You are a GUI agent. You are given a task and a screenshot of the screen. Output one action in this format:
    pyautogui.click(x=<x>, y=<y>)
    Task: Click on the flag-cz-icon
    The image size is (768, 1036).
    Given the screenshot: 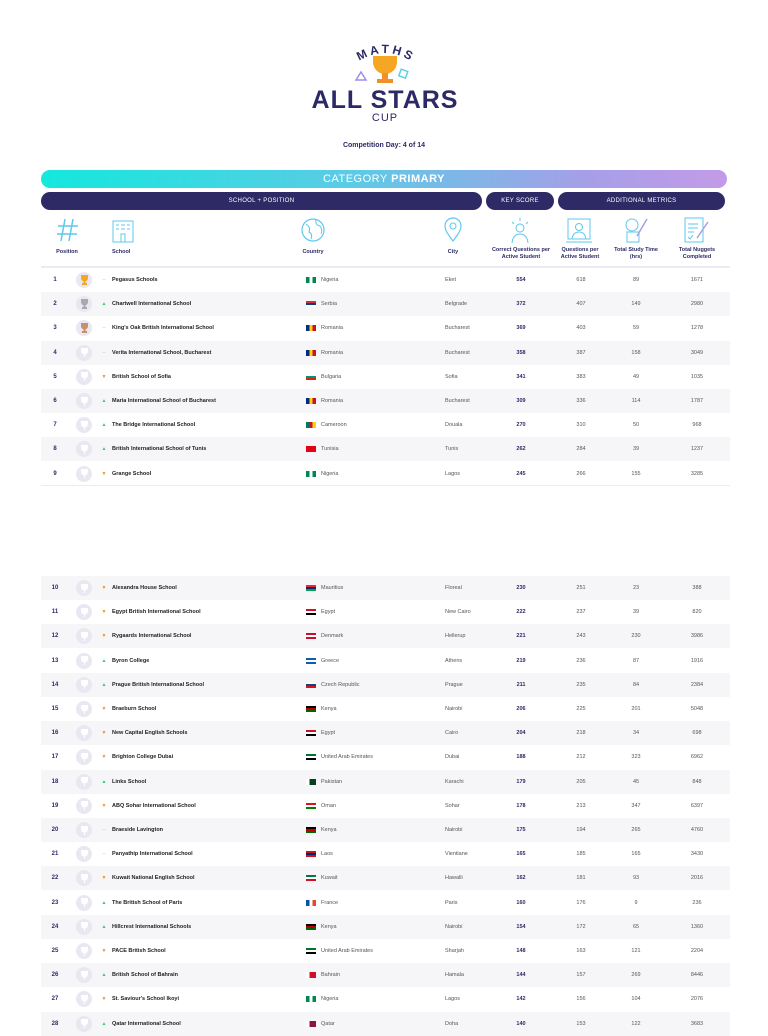 What is the action you would take?
    pyautogui.click(x=311, y=684)
    